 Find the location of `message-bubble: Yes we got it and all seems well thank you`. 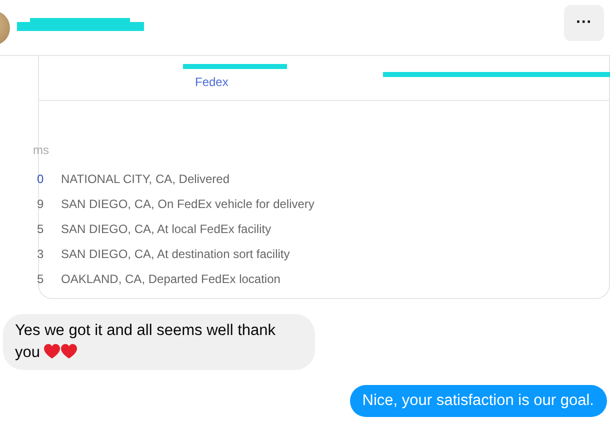

message-bubble: Yes we got it and all seems well thank you is located at coordinates (159, 342).